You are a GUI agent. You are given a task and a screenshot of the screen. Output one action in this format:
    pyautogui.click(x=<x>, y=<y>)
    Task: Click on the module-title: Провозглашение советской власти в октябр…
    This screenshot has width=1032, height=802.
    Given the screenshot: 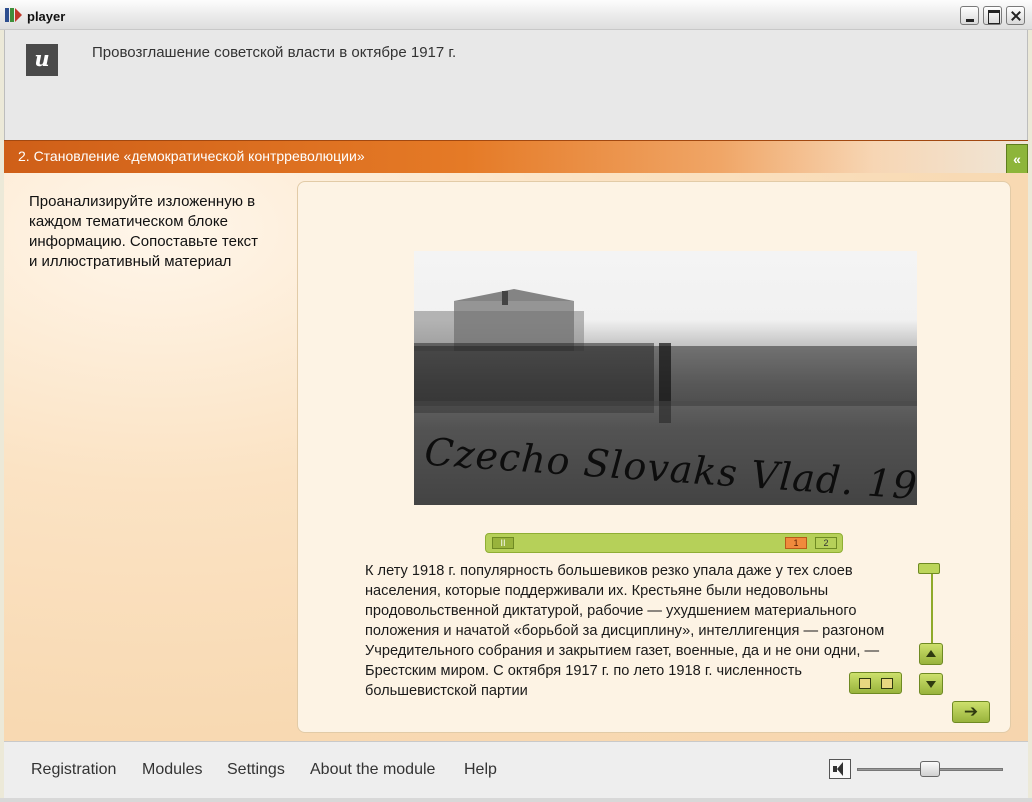 What is the action you would take?
    pyautogui.click(x=274, y=52)
    